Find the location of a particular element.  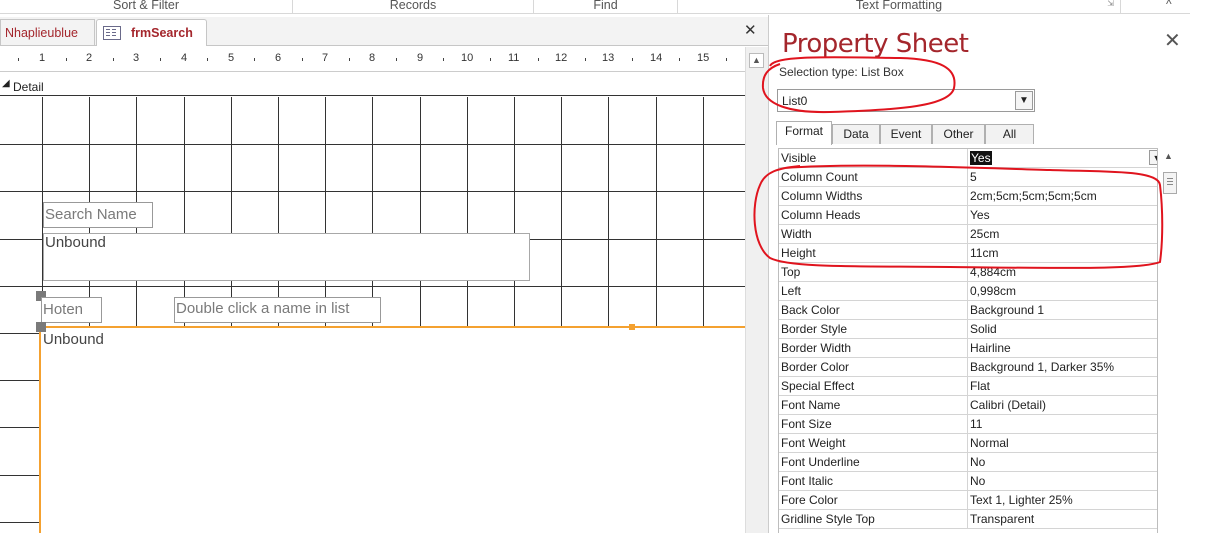

object-selector-combo: List0 ▼ is located at coordinates (906, 100).